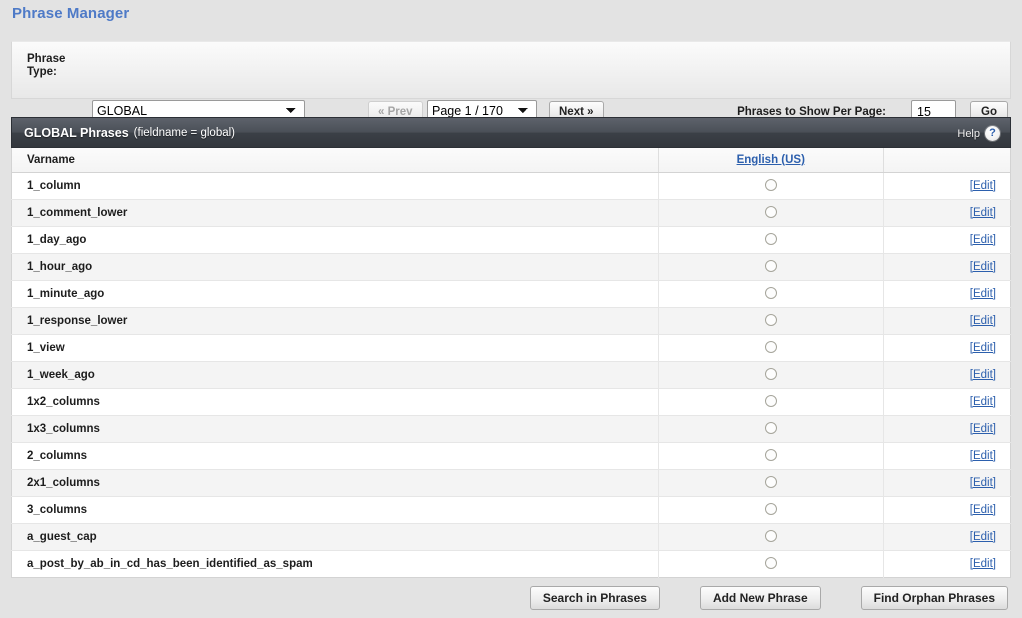 Image resolution: width=1022 pixels, height=618 pixels. I want to click on add-new-phrase-button: Add New Phrase, so click(760, 598).